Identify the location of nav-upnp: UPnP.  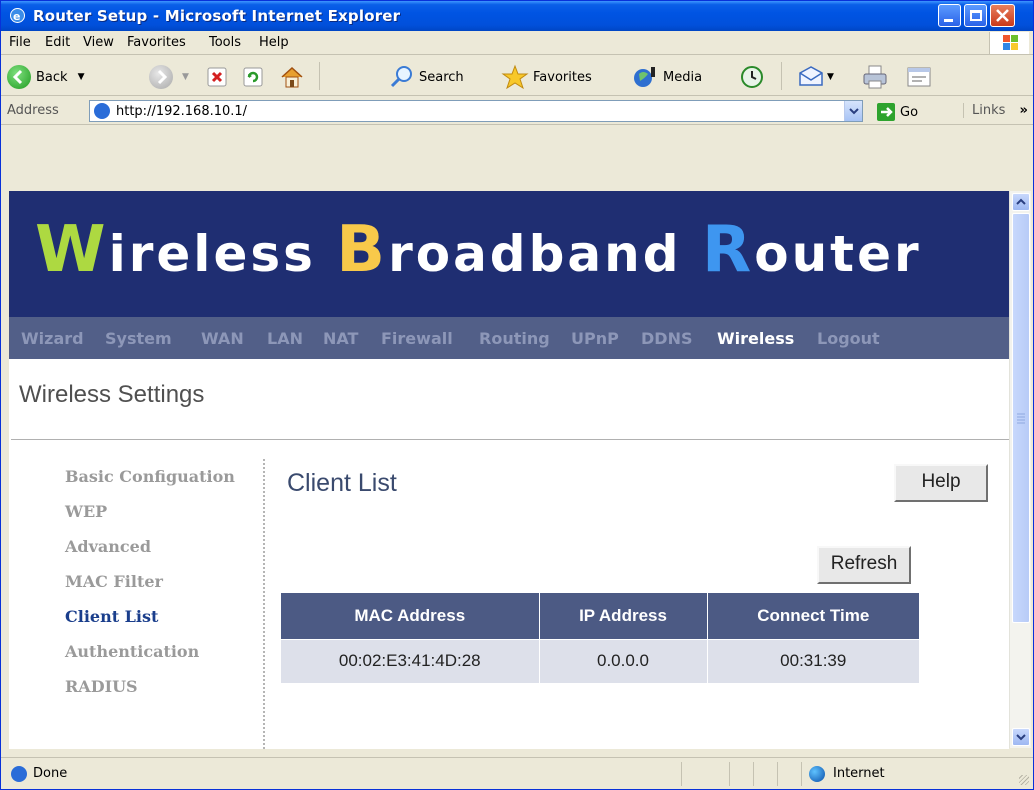
(595, 338).